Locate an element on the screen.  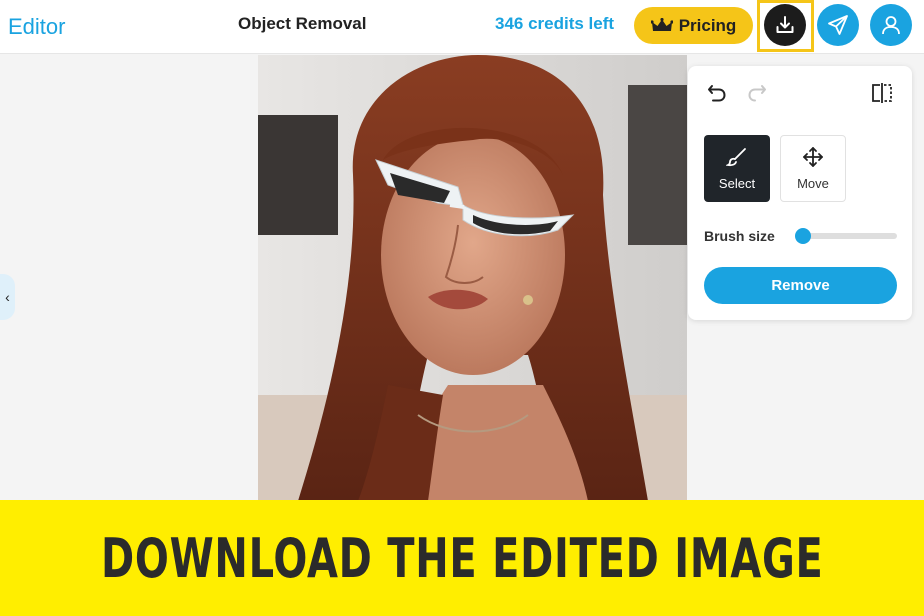
move-icon is located at coordinates (813, 157).